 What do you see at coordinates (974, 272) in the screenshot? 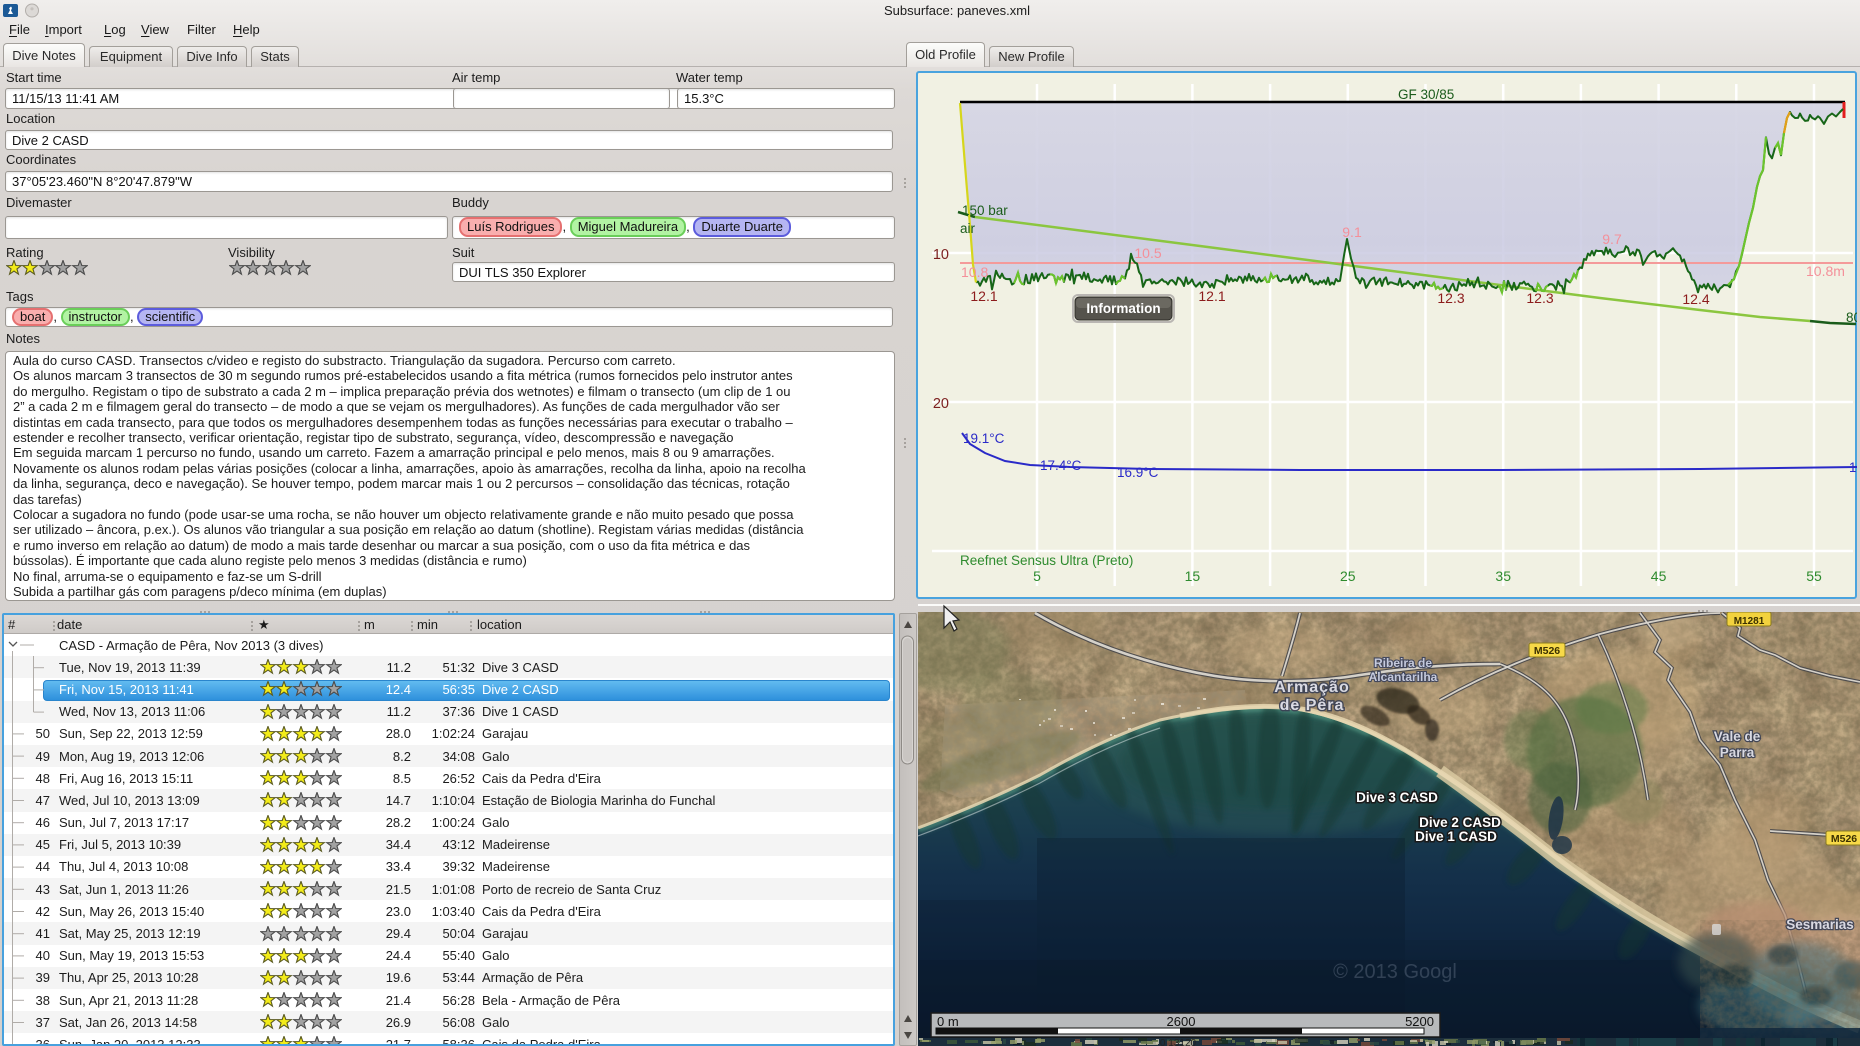
I see `svg-text: 10.8` at bounding box center [974, 272].